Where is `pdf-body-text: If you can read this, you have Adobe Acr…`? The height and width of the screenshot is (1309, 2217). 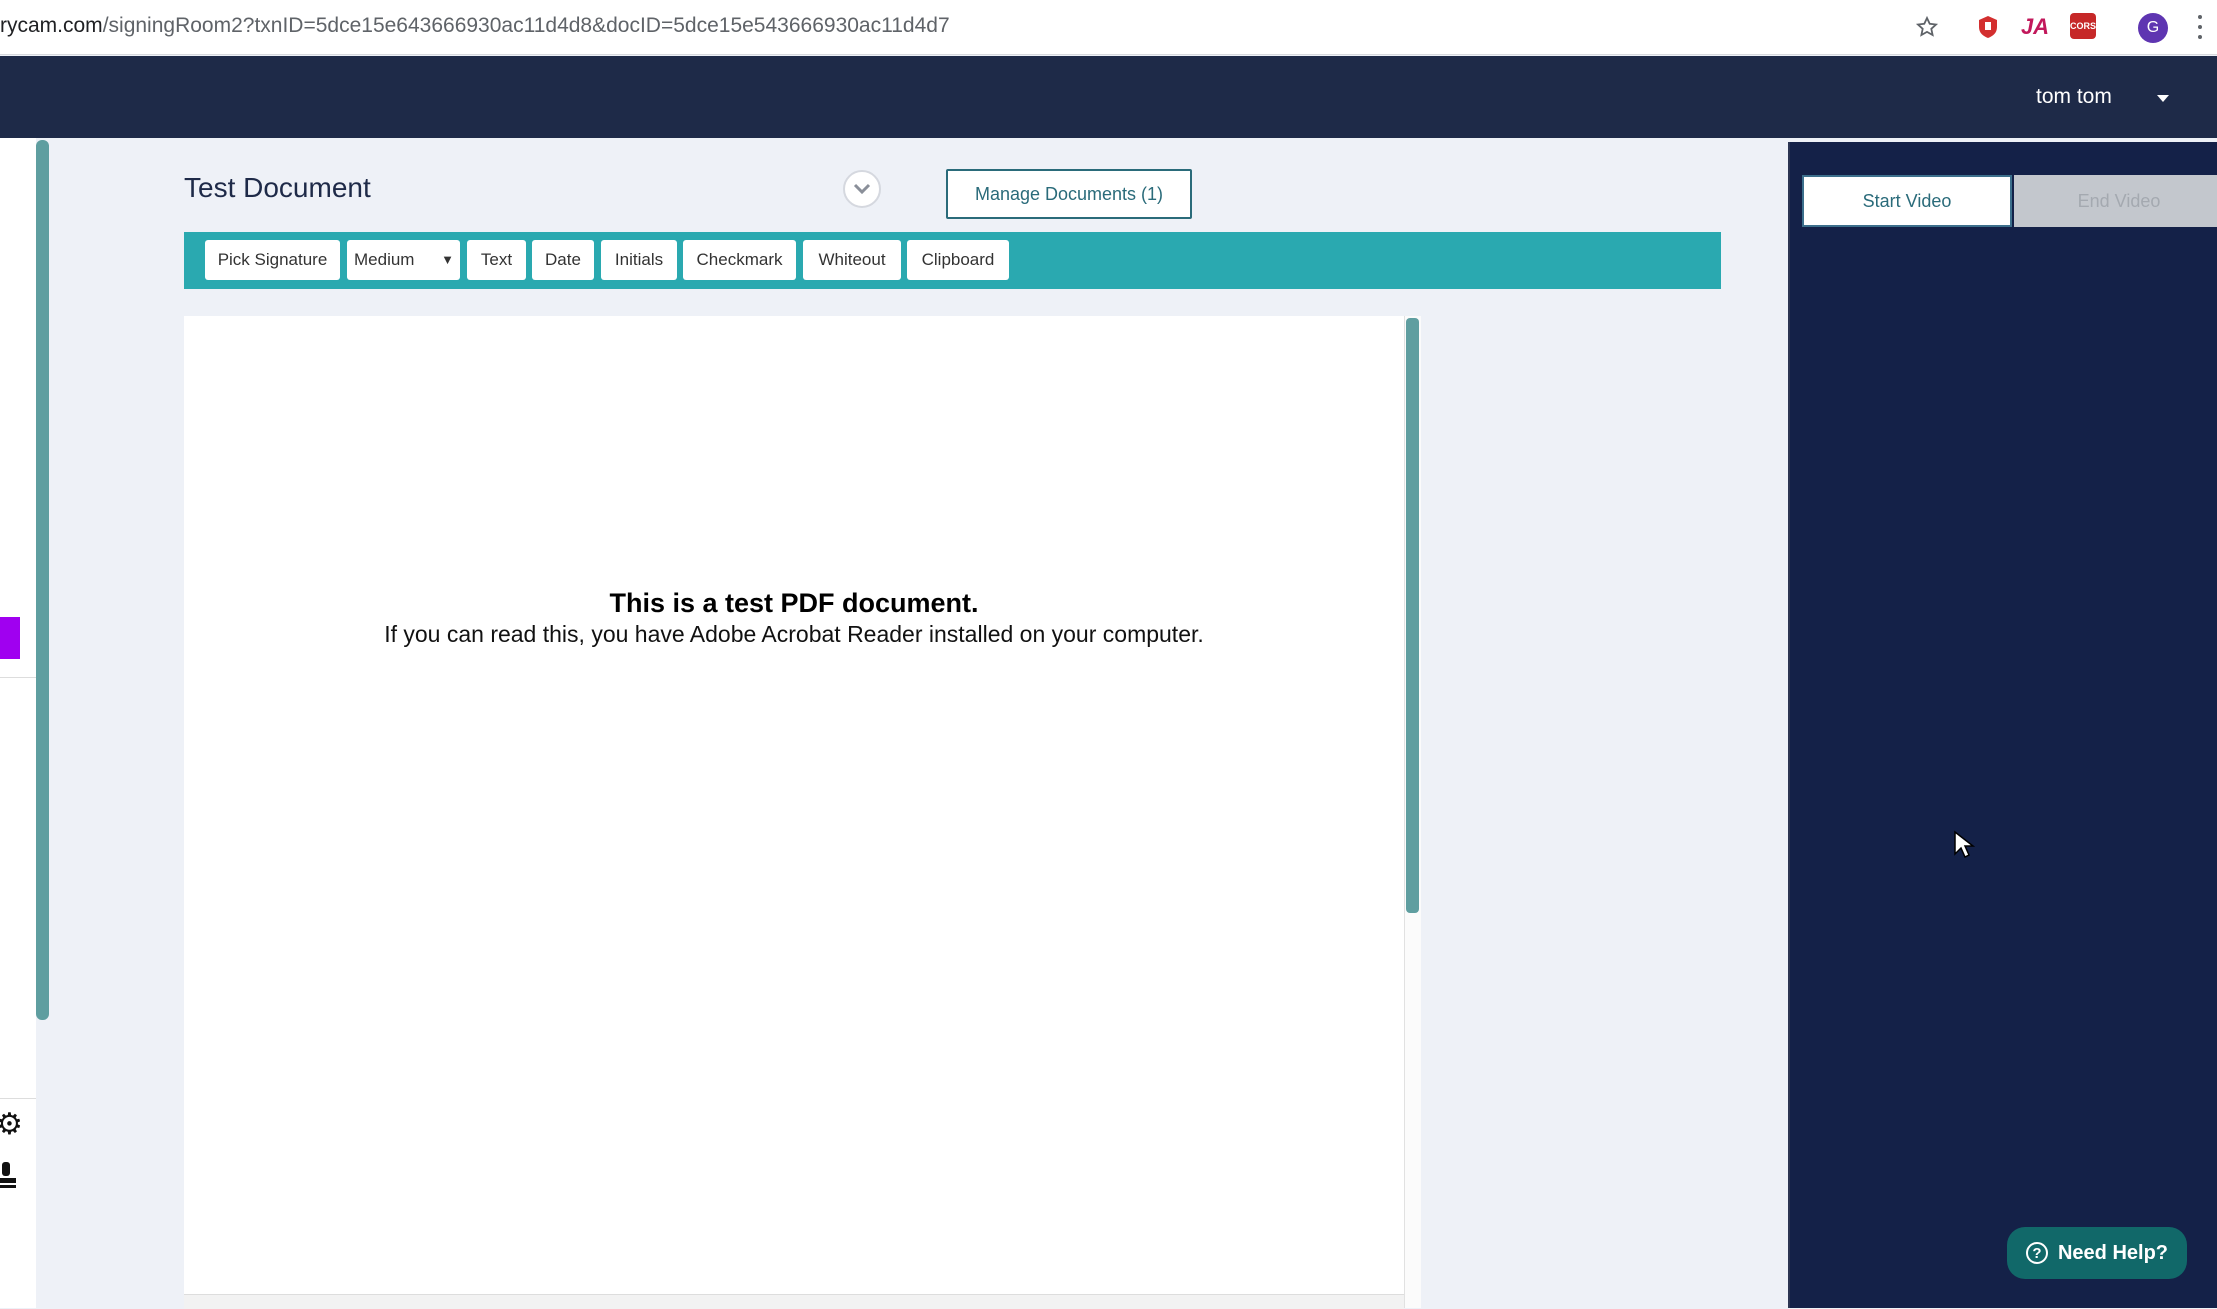
pdf-body-text: If you can read this, you have Adobe Acr… is located at coordinates (794, 634).